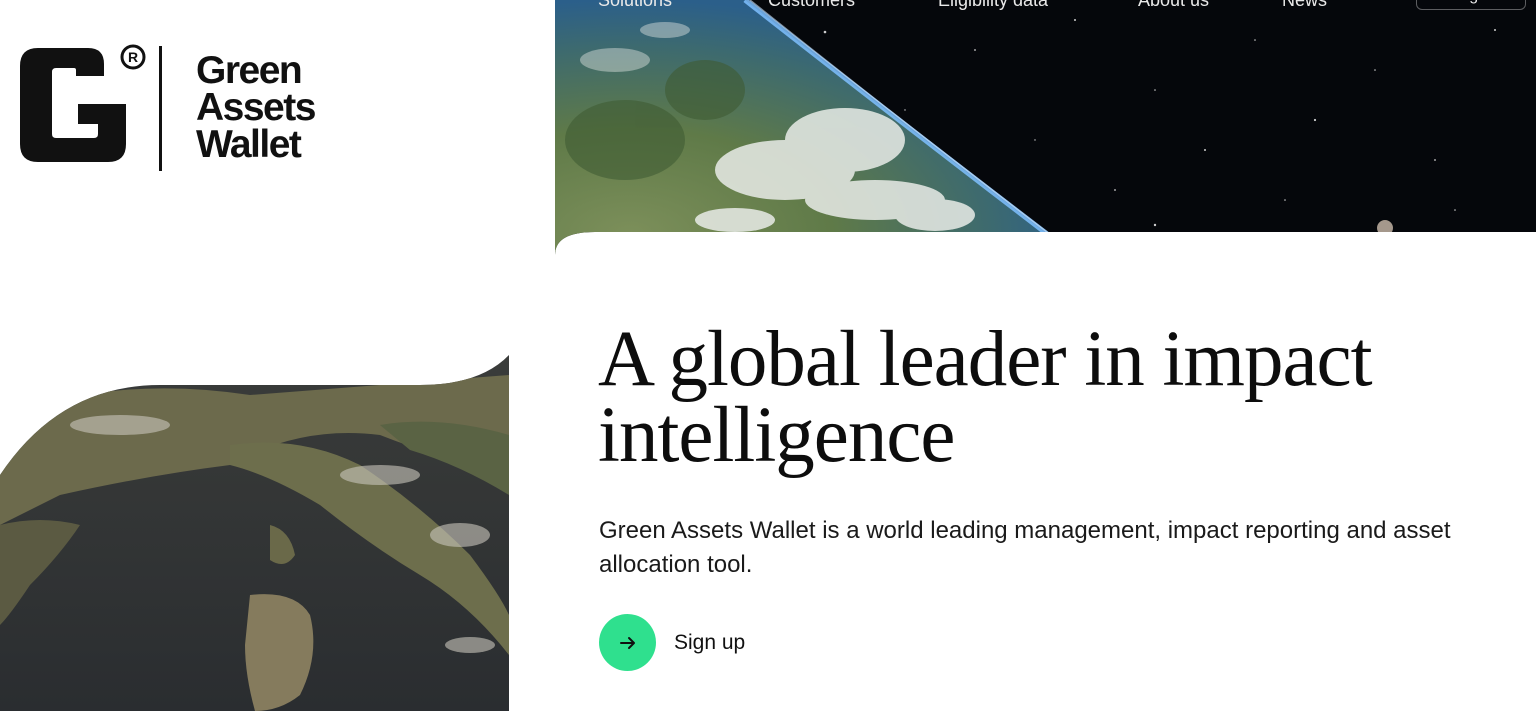 The image size is (1536, 711). I want to click on hero-headline-line-1: A global leader in impact, so click(985, 359).